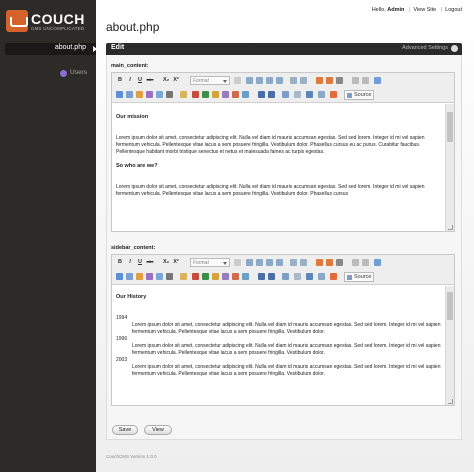 The image size is (474, 472). Describe the element at coordinates (453, 10) in the screenshot. I see `logout-link: Logout` at that location.